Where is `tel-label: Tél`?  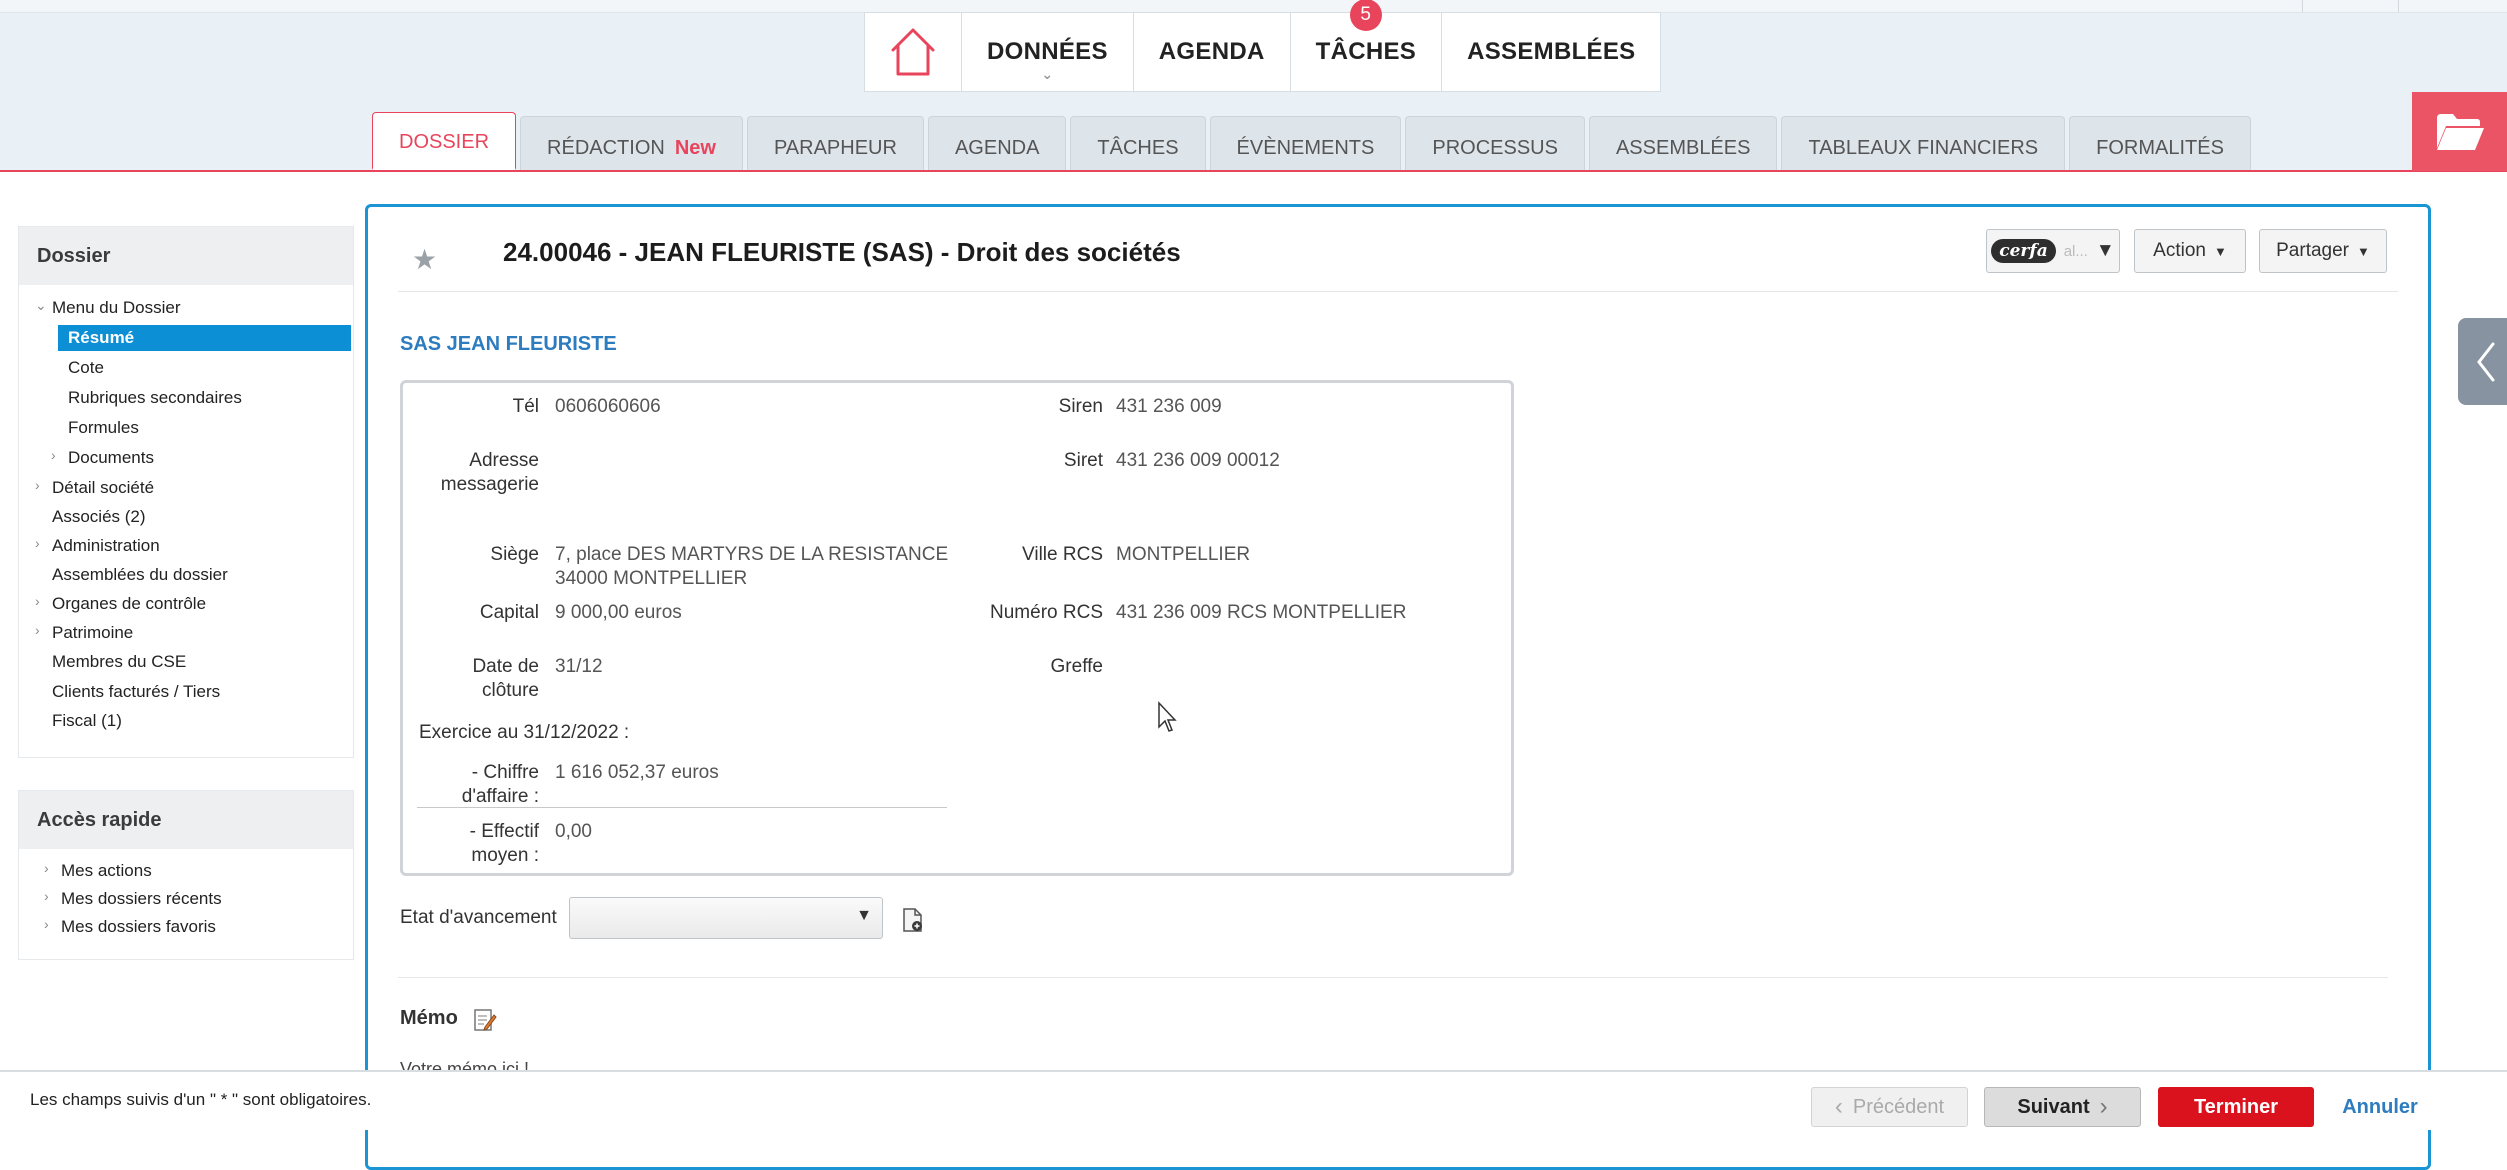 tel-label: Tél is located at coordinates (525, 406).